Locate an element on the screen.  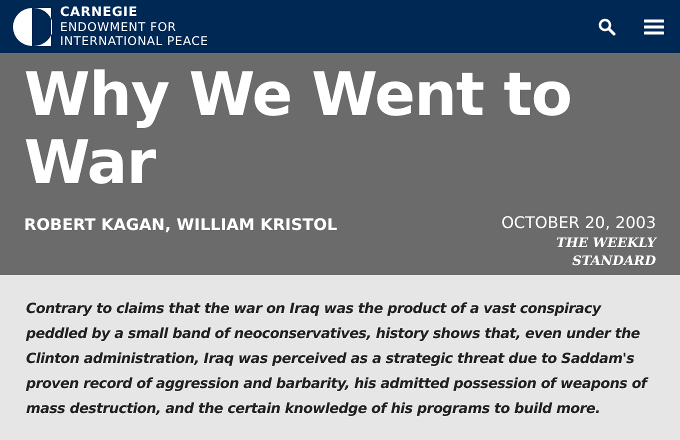
logo-name: CARNEGIE is located at coordinates (99, 13).